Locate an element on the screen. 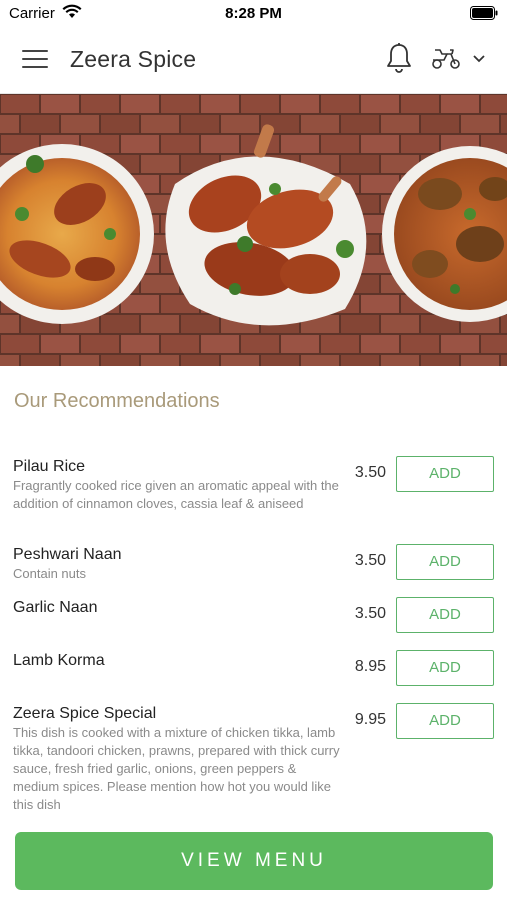 The height and width of the screenshot is (900, 507). view-menu-button: VIEW MENU is located at coordinates (254, 861).